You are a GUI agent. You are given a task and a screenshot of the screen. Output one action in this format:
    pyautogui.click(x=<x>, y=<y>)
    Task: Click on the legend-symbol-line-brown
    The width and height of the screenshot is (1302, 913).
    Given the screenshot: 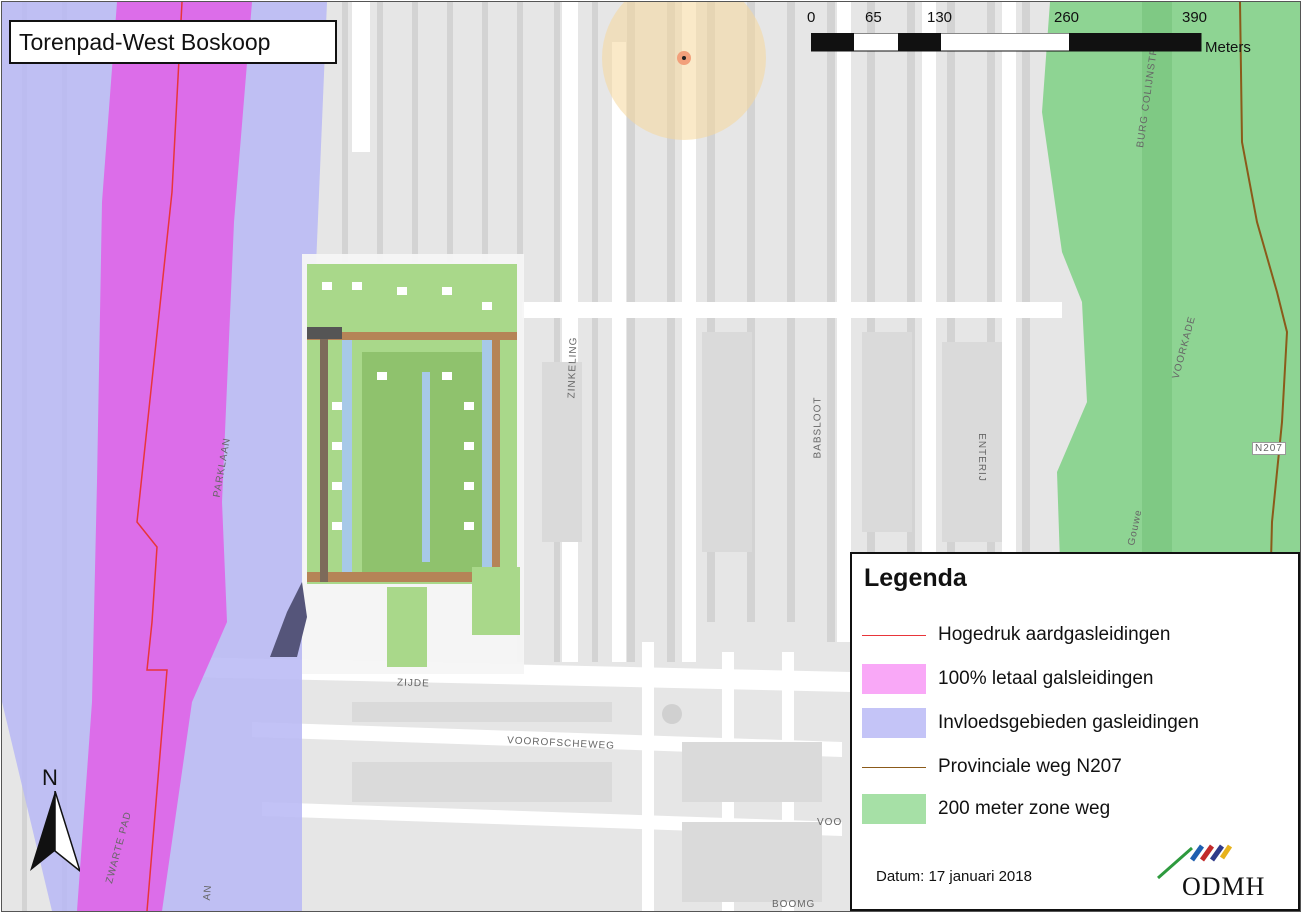 What is the action you would take?
    pyautogui.click(x=894, y=767)
    